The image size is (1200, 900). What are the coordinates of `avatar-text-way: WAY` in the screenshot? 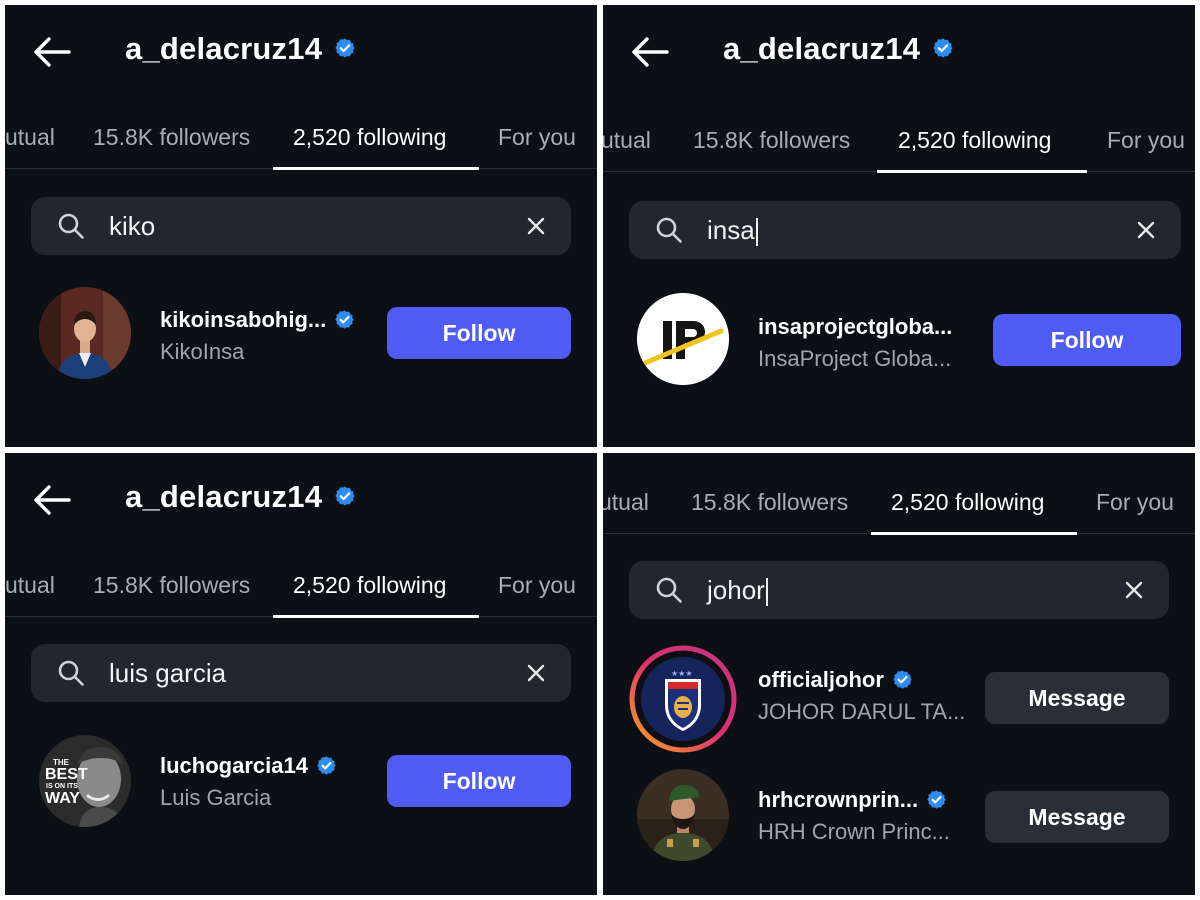 It's located at (62, 798).